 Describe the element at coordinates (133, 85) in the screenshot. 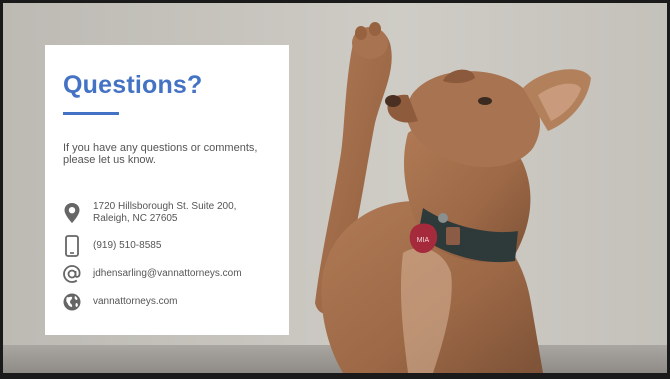

I see `card-title: Questions?` at that location.